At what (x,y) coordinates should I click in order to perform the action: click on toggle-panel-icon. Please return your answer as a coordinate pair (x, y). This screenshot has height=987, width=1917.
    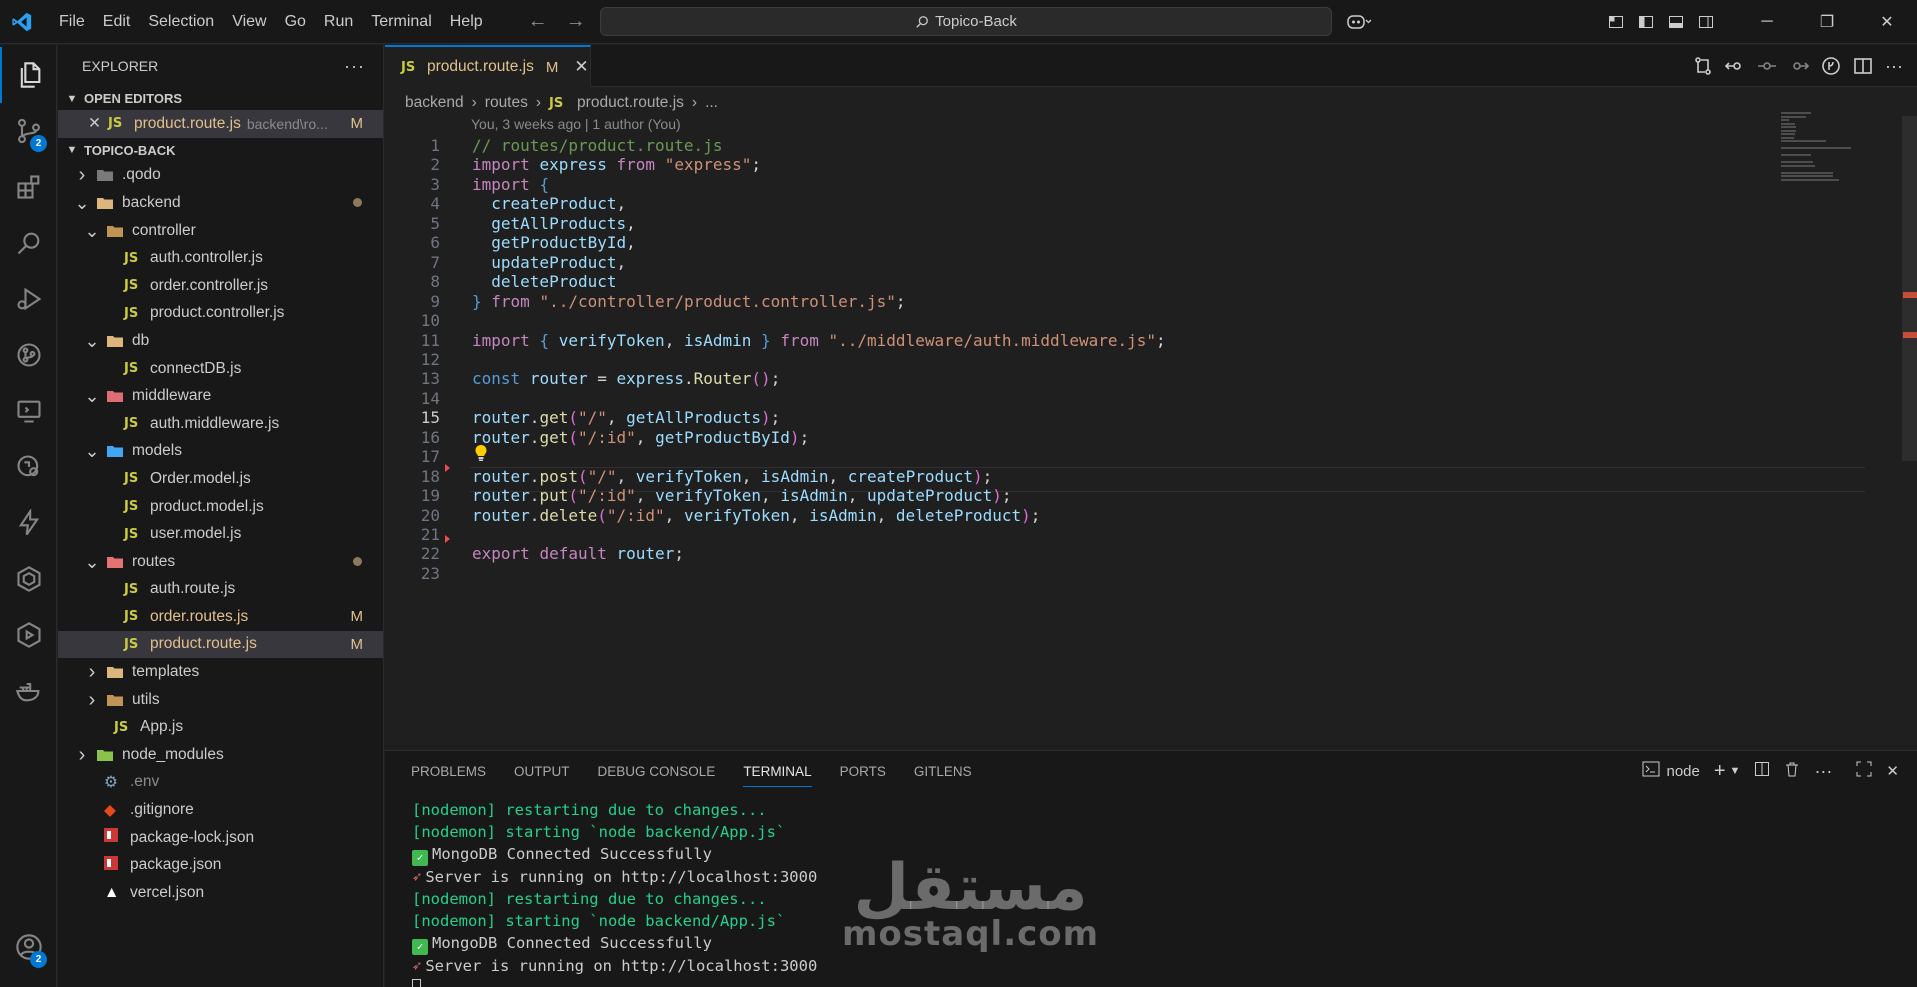
    Looking at the image, I should click on (1676, 22).